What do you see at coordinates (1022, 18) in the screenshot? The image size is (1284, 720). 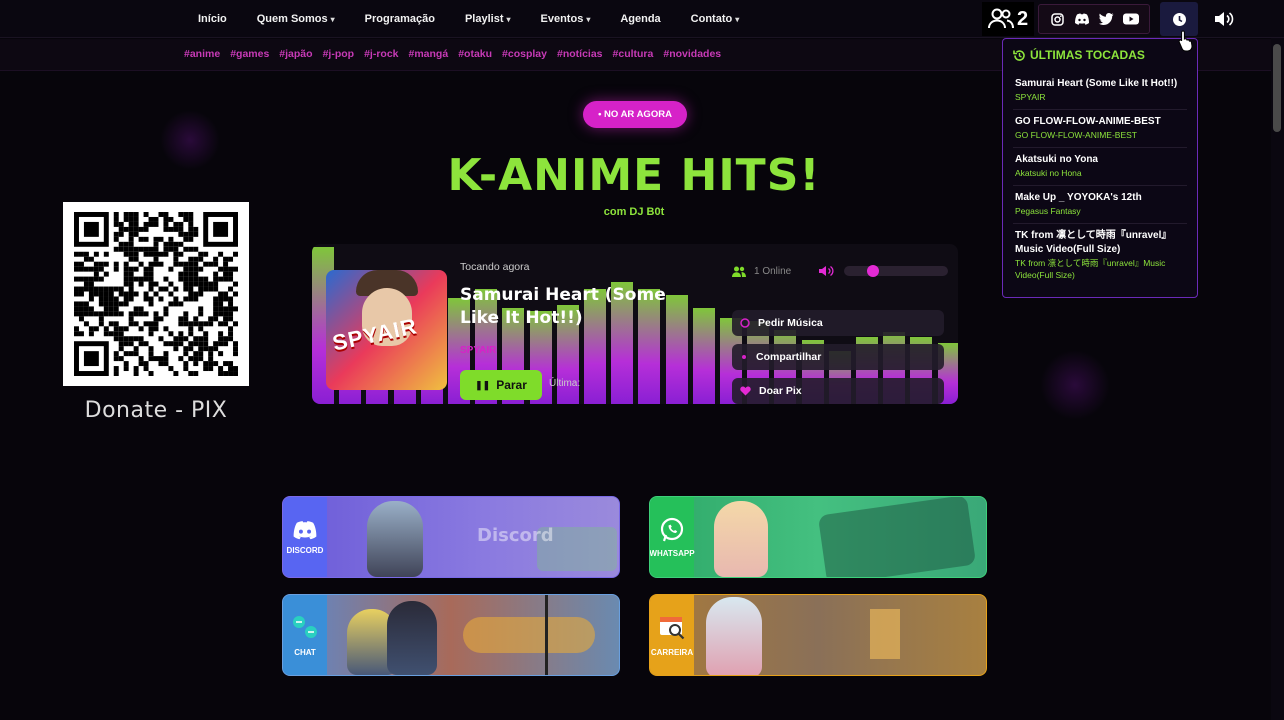 I see `listeners-count: 2` at bounding box center [1022, 18].